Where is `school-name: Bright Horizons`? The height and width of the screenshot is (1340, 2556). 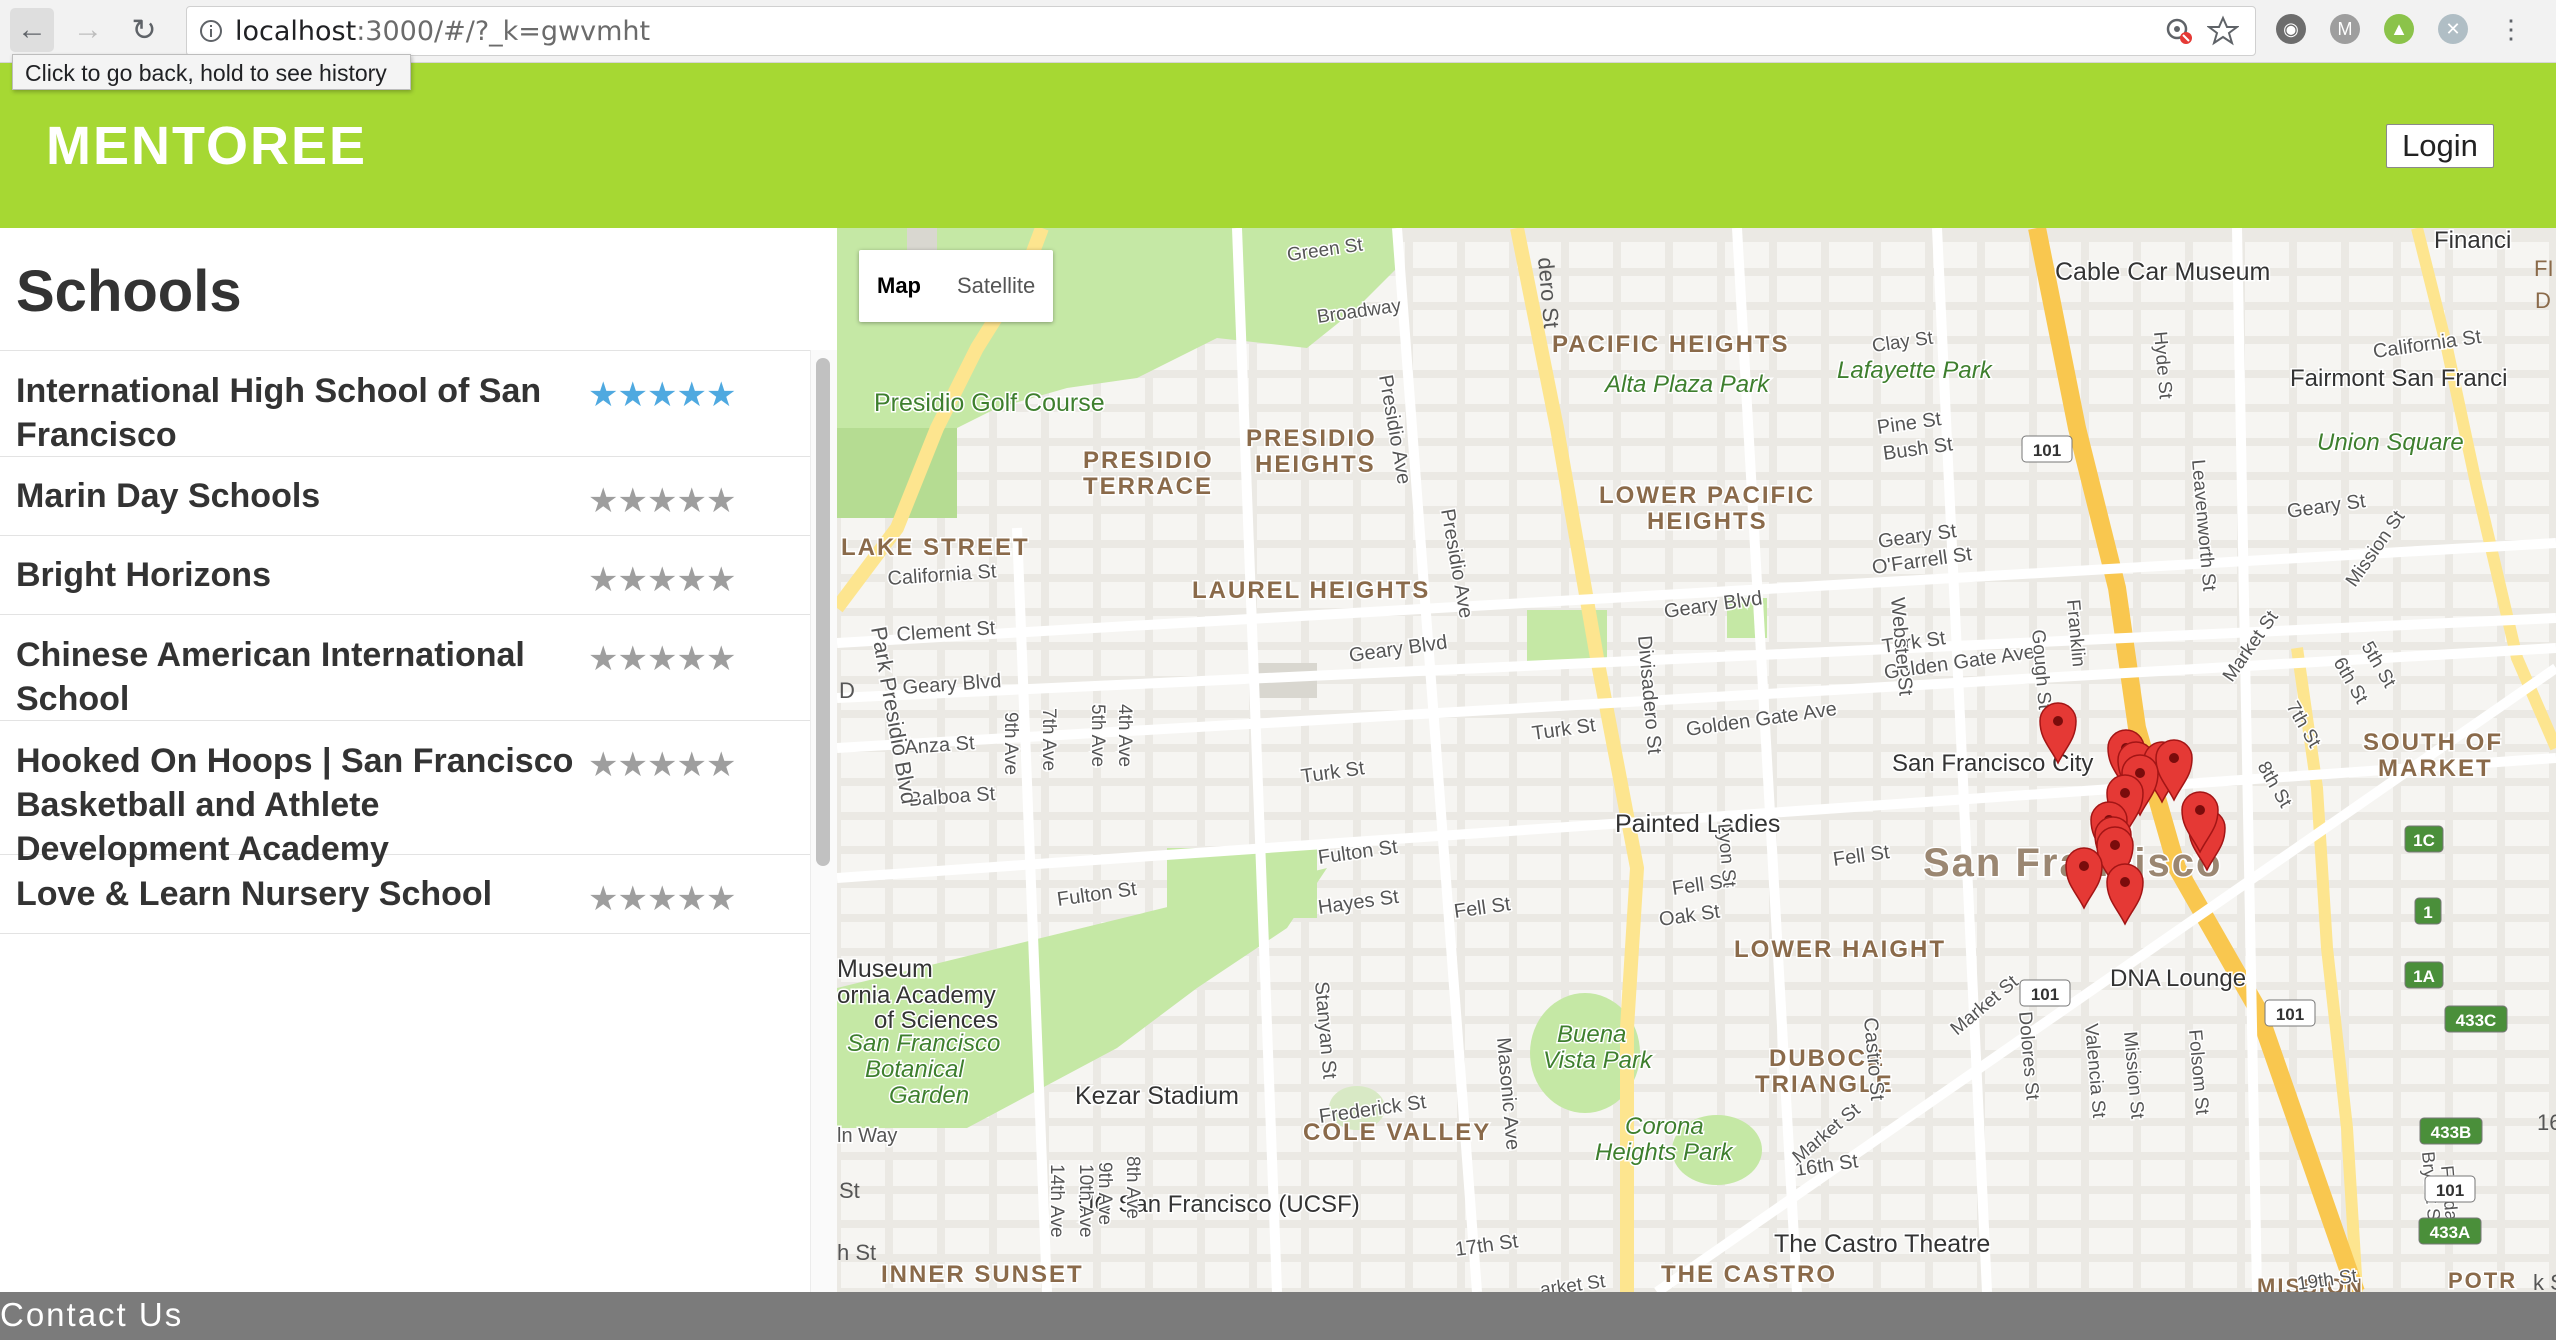
school-name: Bright Horizons is located at coordinates (296, 575).